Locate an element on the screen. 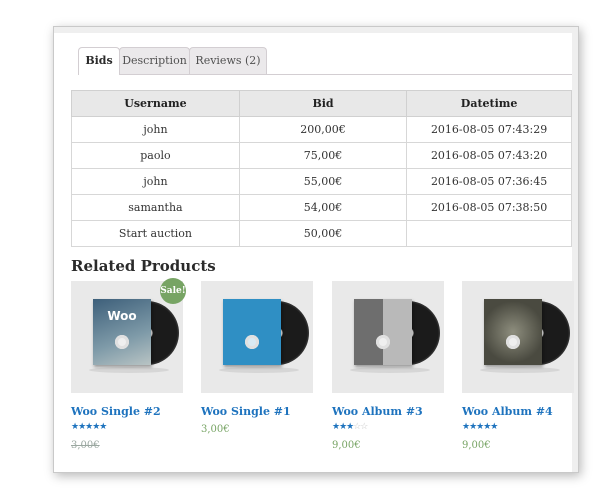  cell-username: paolo is located at coordinates (155, 155).